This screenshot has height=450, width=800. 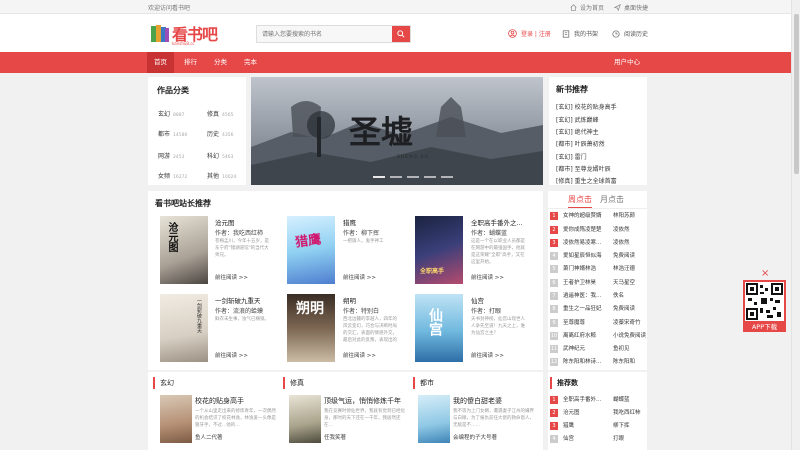 What do you see at coordinates (624, 269) in the screenshot?
I see `rank-author: 林浩汪德` at bounding box center [624, 269].